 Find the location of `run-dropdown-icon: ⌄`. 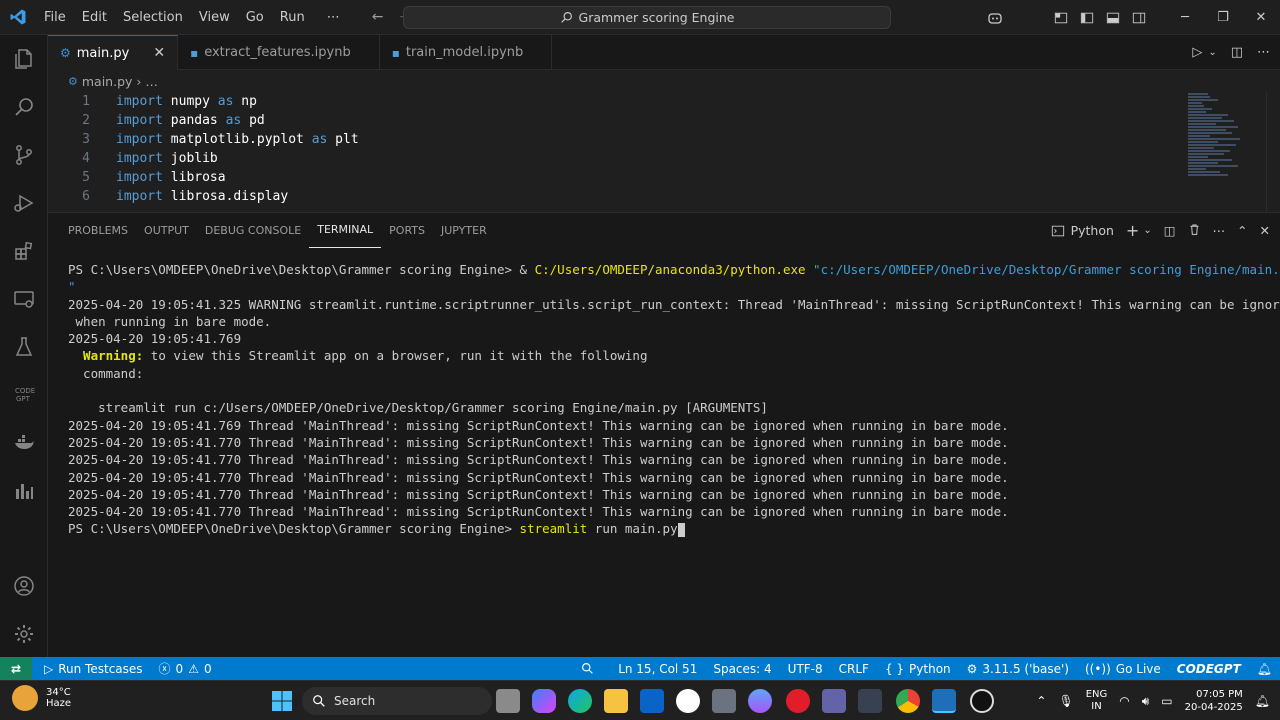

run-dropdown-icon: ⌄ is located at coordinates (1212, 52).